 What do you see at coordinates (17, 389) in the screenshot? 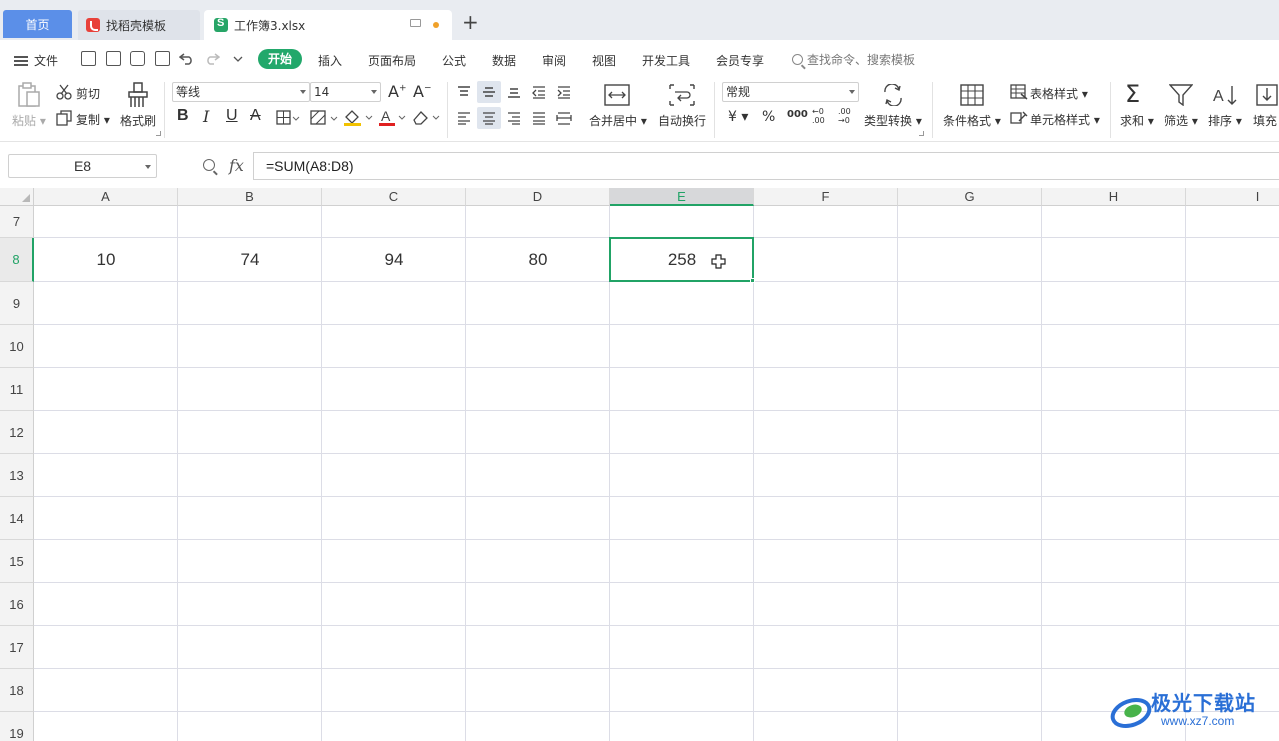
I see `row-header-11: 11` at bounding box center [17, 389].